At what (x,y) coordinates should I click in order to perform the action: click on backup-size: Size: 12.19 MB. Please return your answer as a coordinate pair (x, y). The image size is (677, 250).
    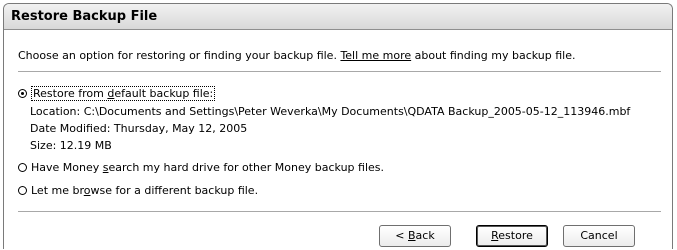
    Looking at the image, I should click on (71, 145).